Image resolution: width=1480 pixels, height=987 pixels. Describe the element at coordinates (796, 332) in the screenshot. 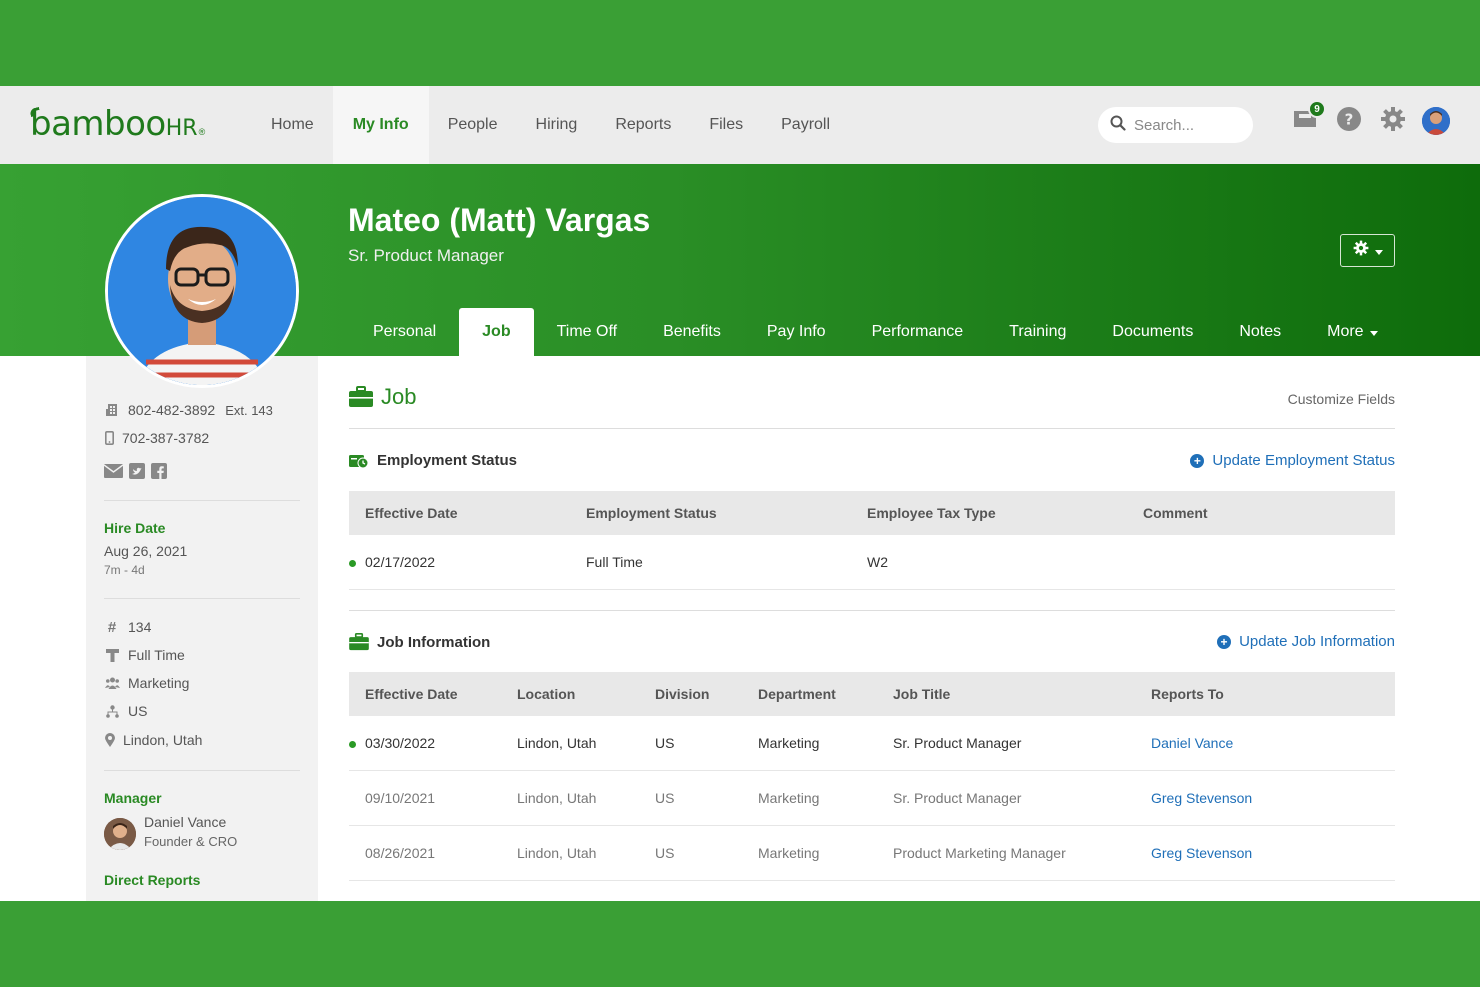

I see `tab-pay-info: Pay Info` at that location.